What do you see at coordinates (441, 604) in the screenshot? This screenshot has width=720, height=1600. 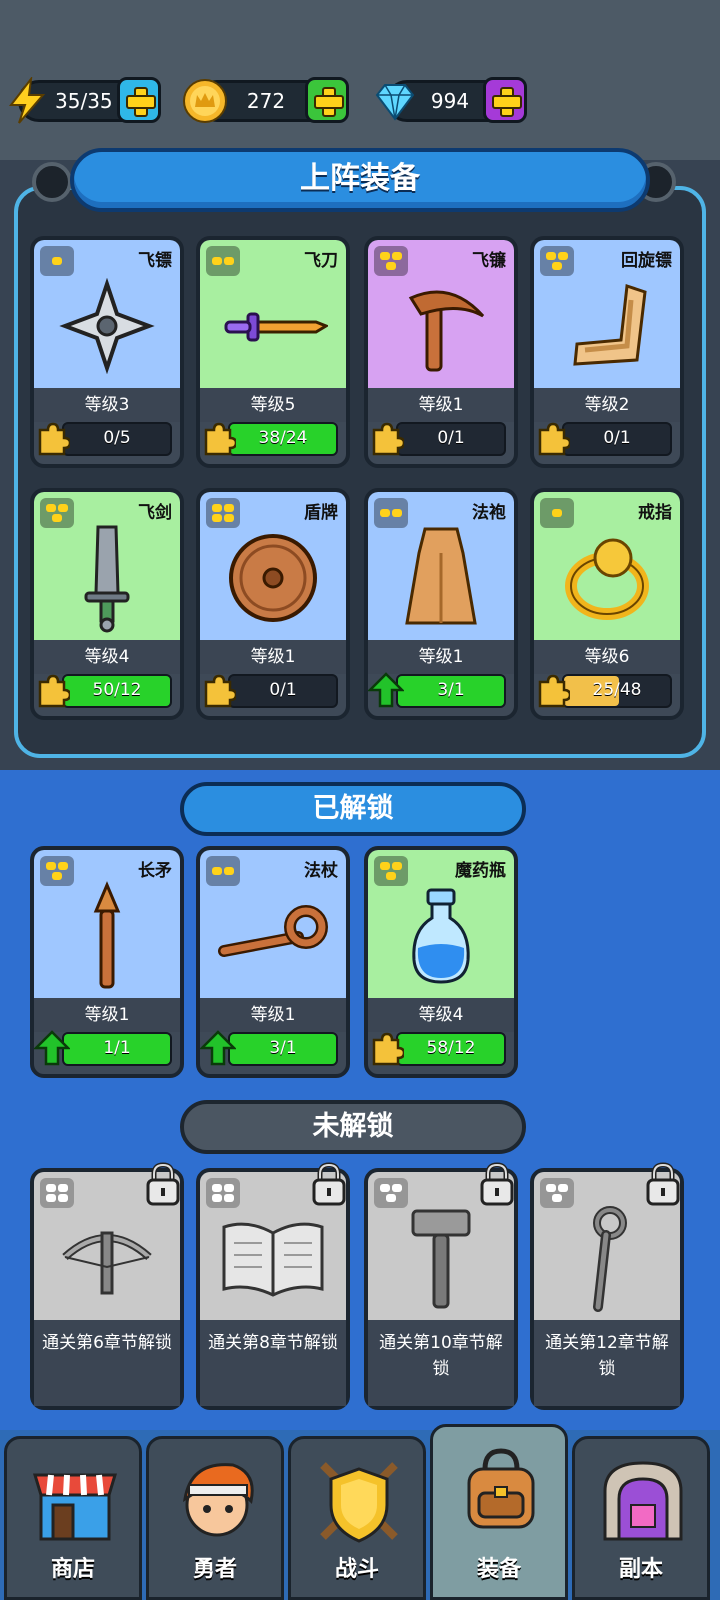 I see `equipment-card: 法袍 等级1 3/1` at bounding box center [441, 604].